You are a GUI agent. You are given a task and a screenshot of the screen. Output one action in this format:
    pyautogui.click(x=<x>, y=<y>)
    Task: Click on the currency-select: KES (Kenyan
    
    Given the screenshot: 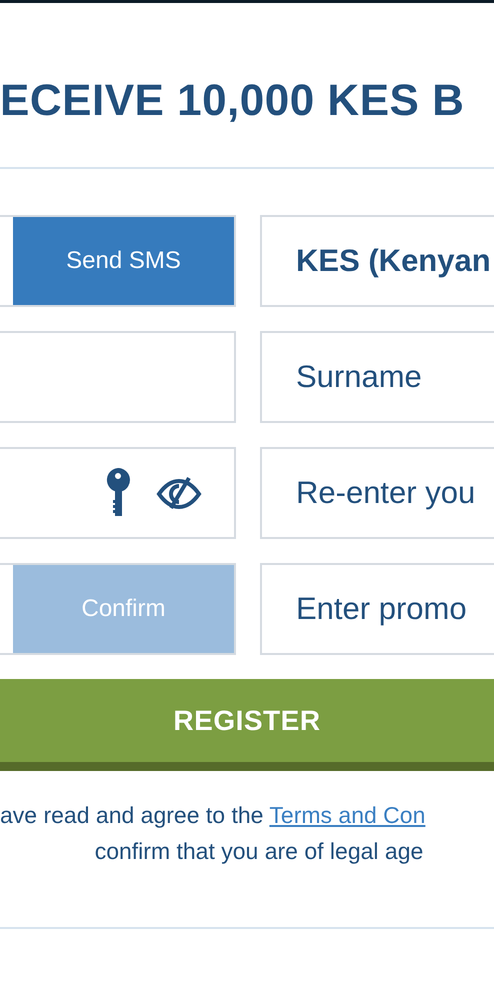 What is the action you would take?
    pyautogui.click(x=377, y=261)
    